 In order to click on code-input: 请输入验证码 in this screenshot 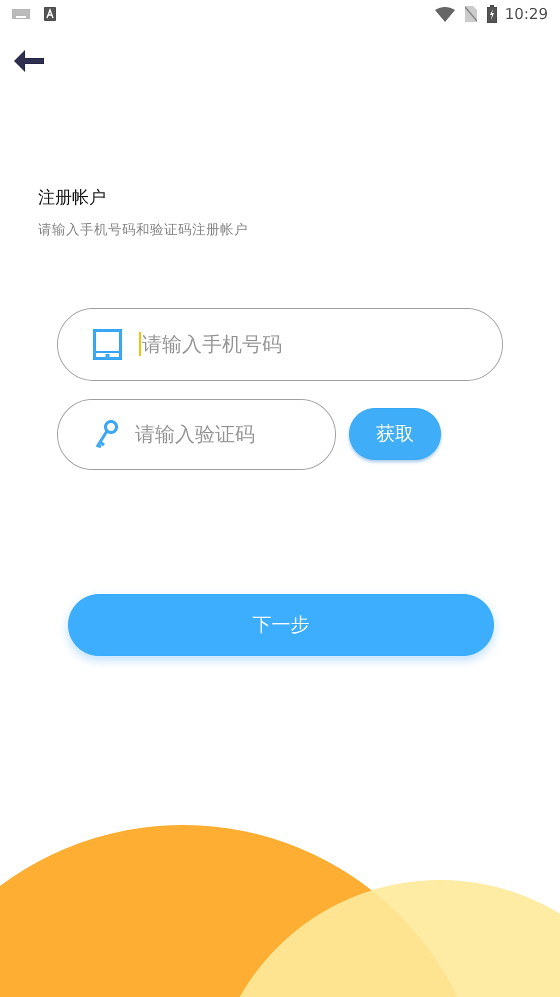, I will do `click(235, 434)`.